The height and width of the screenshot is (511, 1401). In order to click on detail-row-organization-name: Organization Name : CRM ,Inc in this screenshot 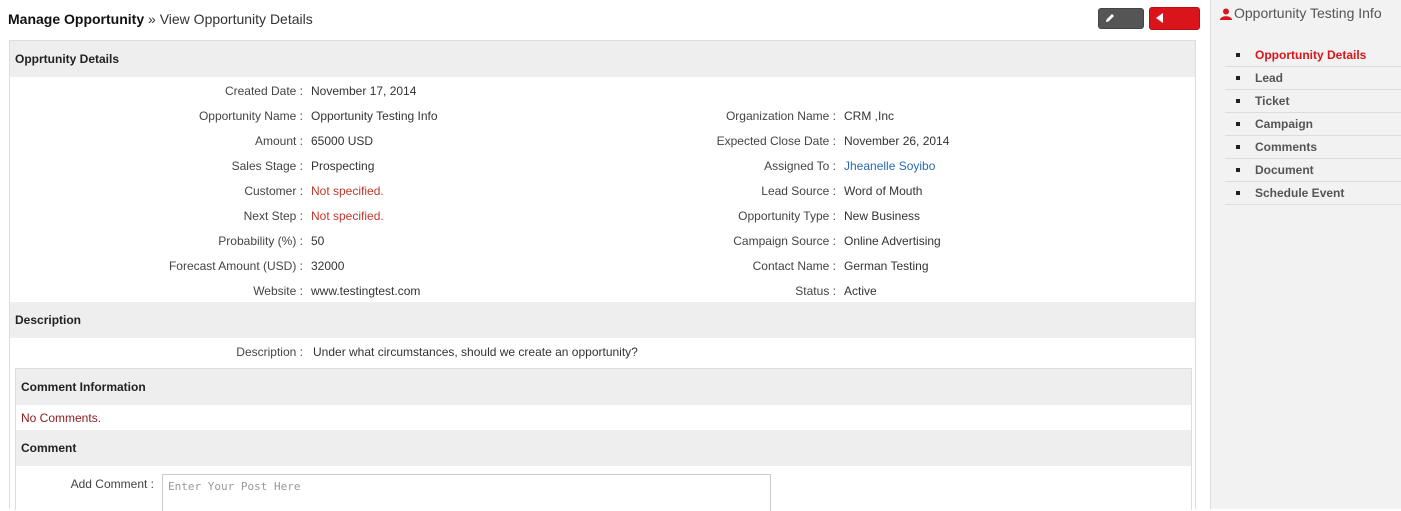, I will do `click(880, 116)`.